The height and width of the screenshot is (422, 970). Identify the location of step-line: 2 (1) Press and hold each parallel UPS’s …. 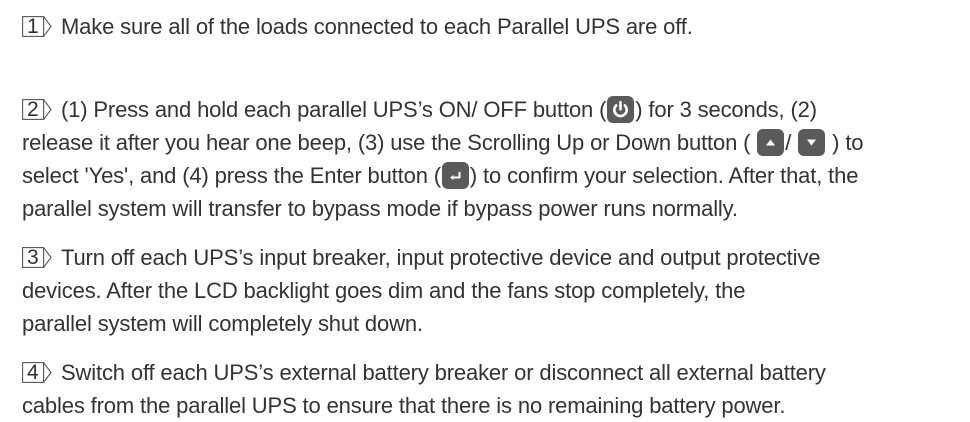
(494, 109).